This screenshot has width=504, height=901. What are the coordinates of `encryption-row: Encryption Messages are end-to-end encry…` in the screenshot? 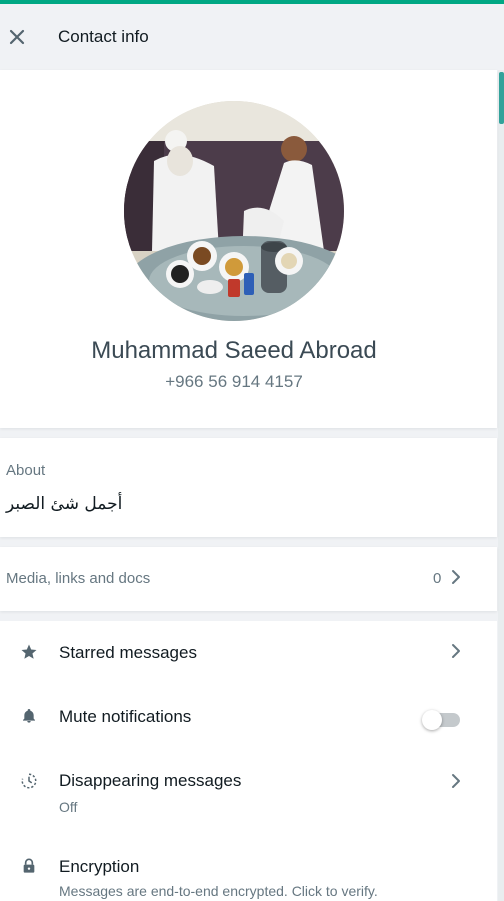 It's located at (248, 870).